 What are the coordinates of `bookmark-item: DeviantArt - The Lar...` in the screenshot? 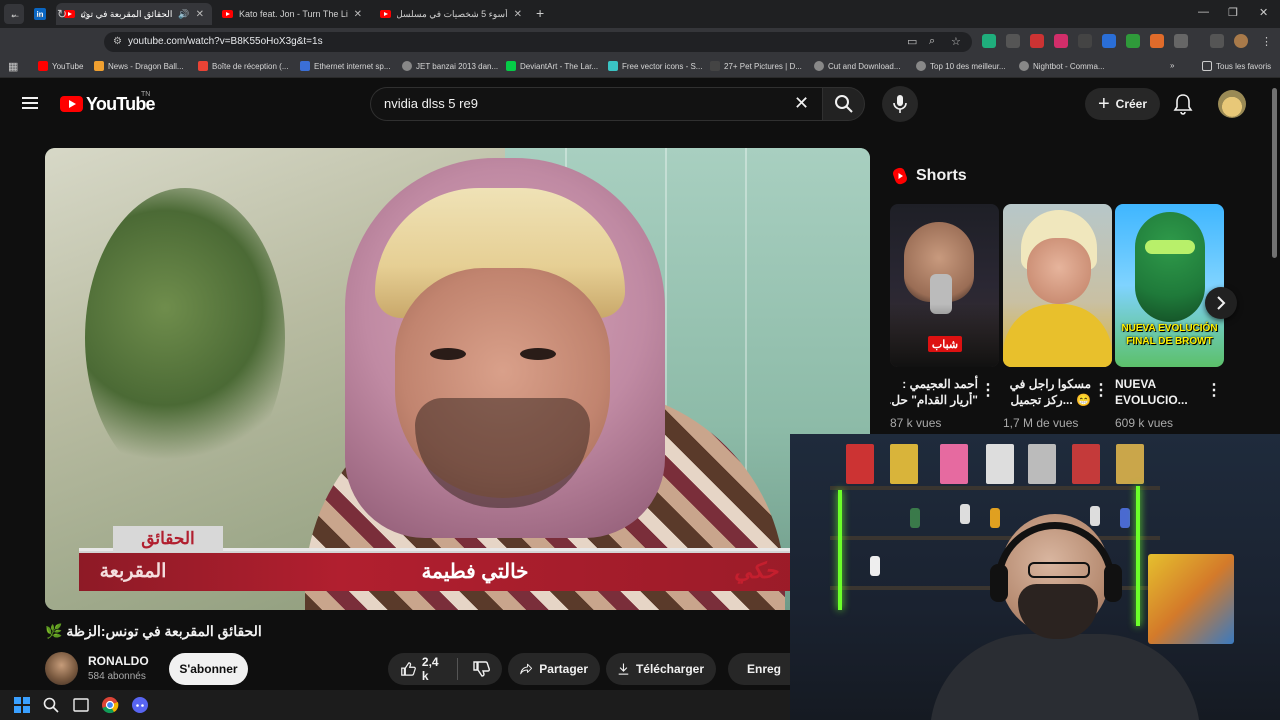 It's located at (552, 66).